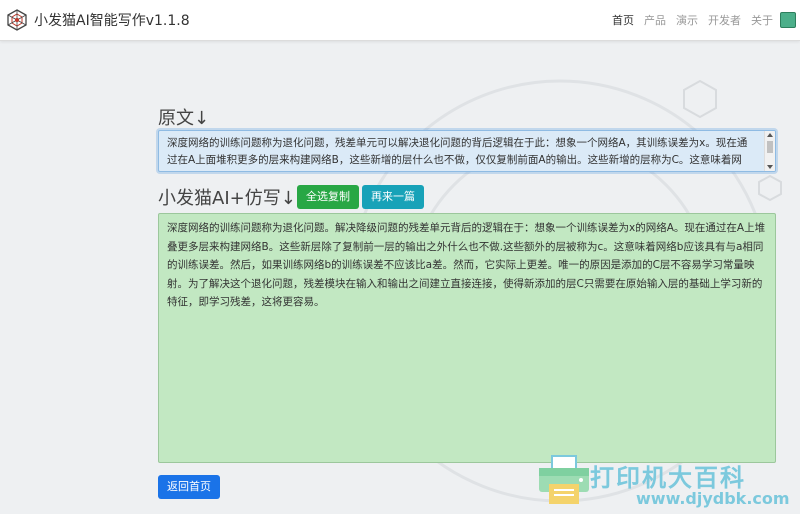 This screenshot has height=514, width=800. Describe the element at coordinates (687, 20) in the screenshot. I see `nav-item-demo: 演示` at that location.